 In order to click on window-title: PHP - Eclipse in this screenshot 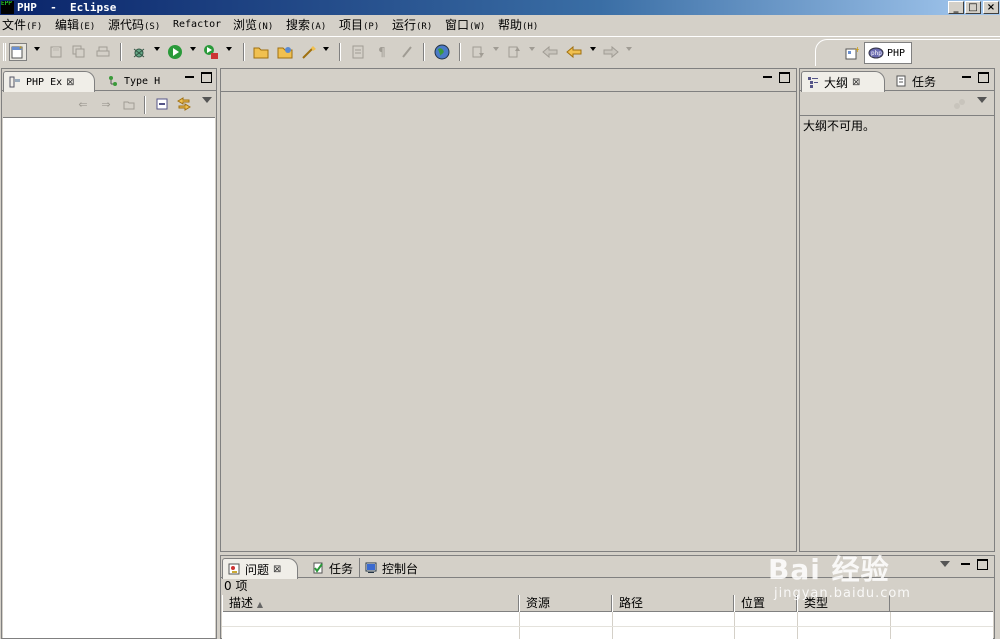, I will do `click(67, 7)`.